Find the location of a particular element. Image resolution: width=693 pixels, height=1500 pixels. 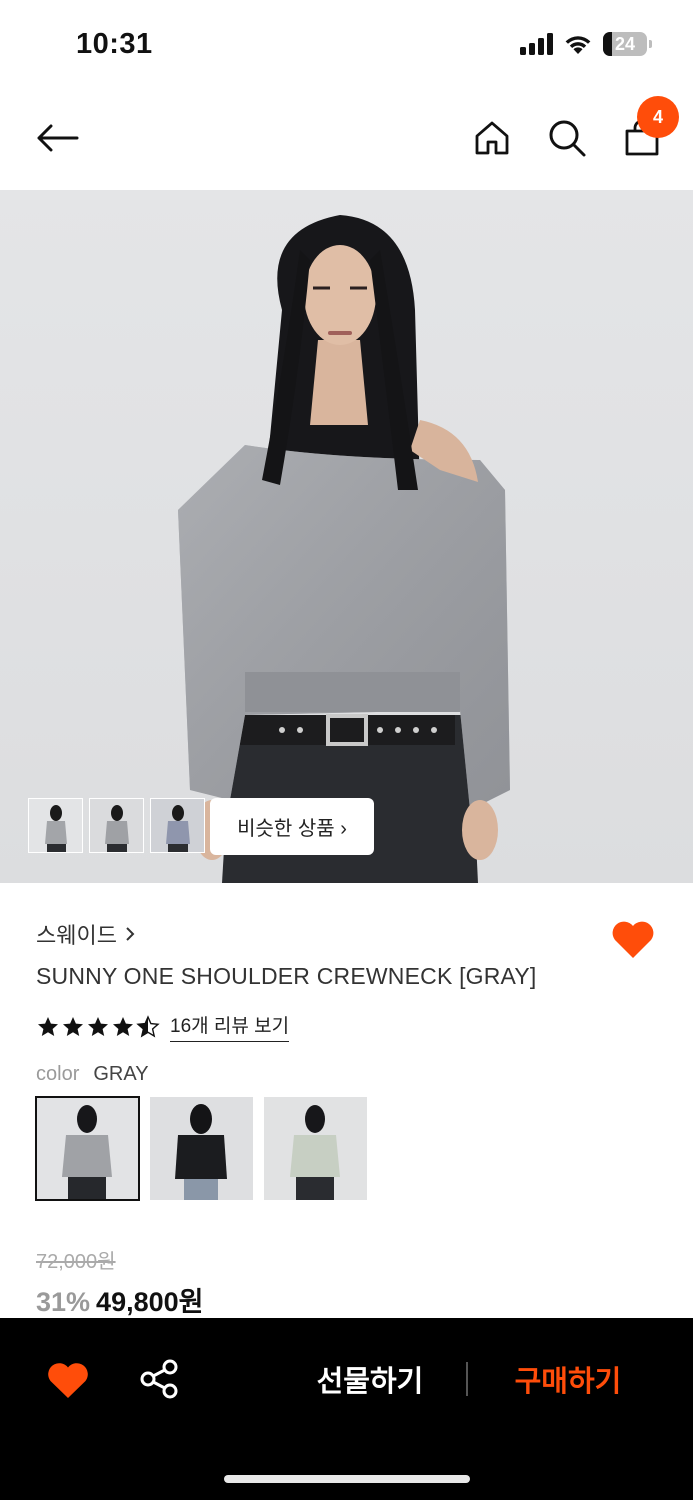

back-arrow-icon is located at coordinates (58, 138).